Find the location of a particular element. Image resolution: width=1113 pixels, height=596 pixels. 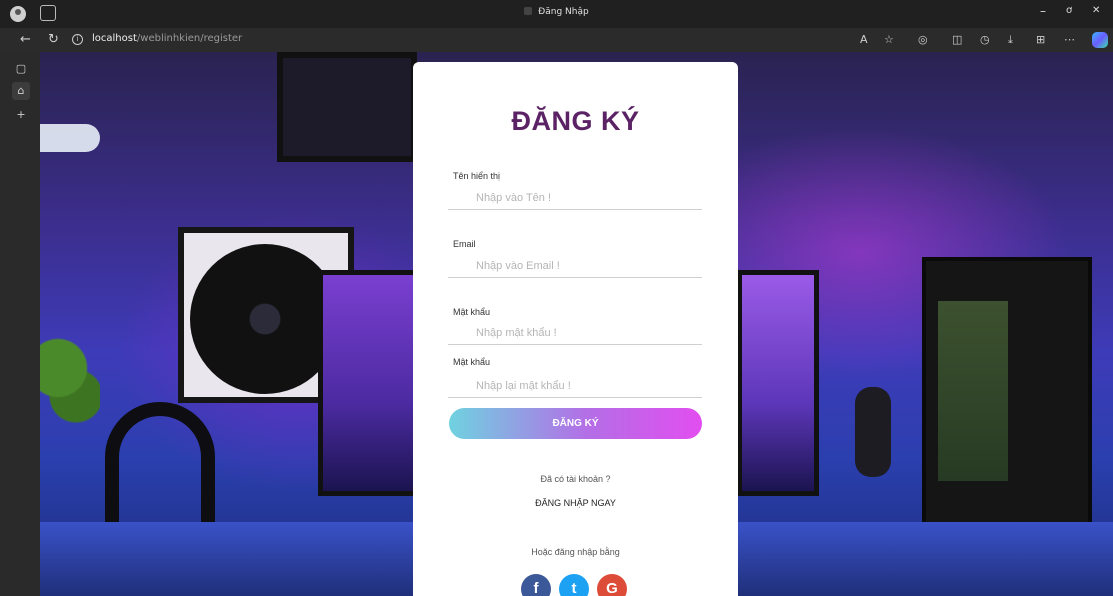

background-monitor-left is located at coordinates (373, 383).